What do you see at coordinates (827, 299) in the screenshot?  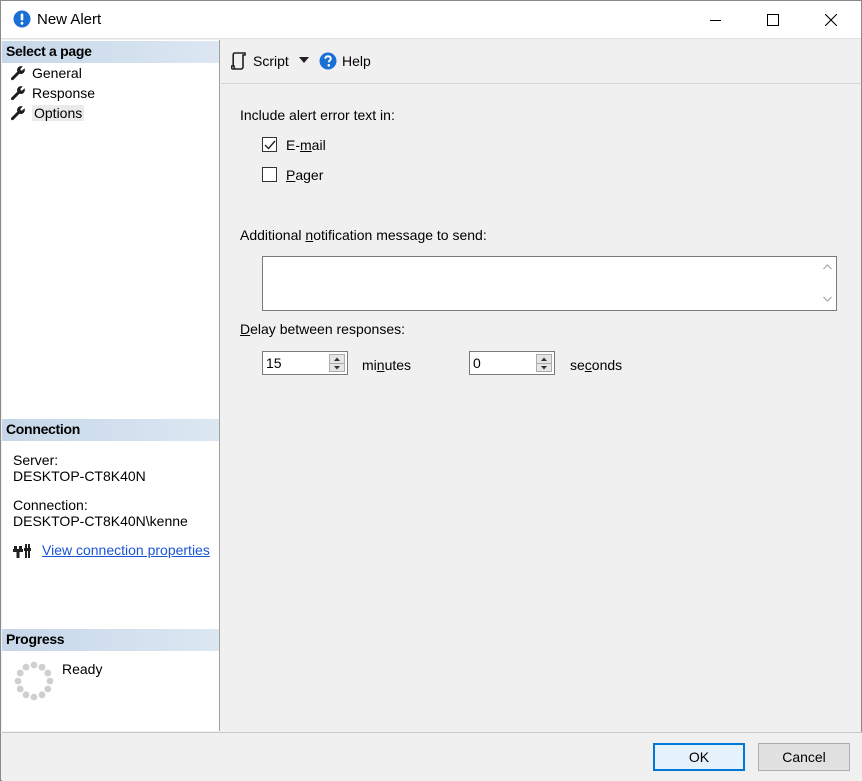 I see `scroll-down-icon` at bounding box center [827, 299].